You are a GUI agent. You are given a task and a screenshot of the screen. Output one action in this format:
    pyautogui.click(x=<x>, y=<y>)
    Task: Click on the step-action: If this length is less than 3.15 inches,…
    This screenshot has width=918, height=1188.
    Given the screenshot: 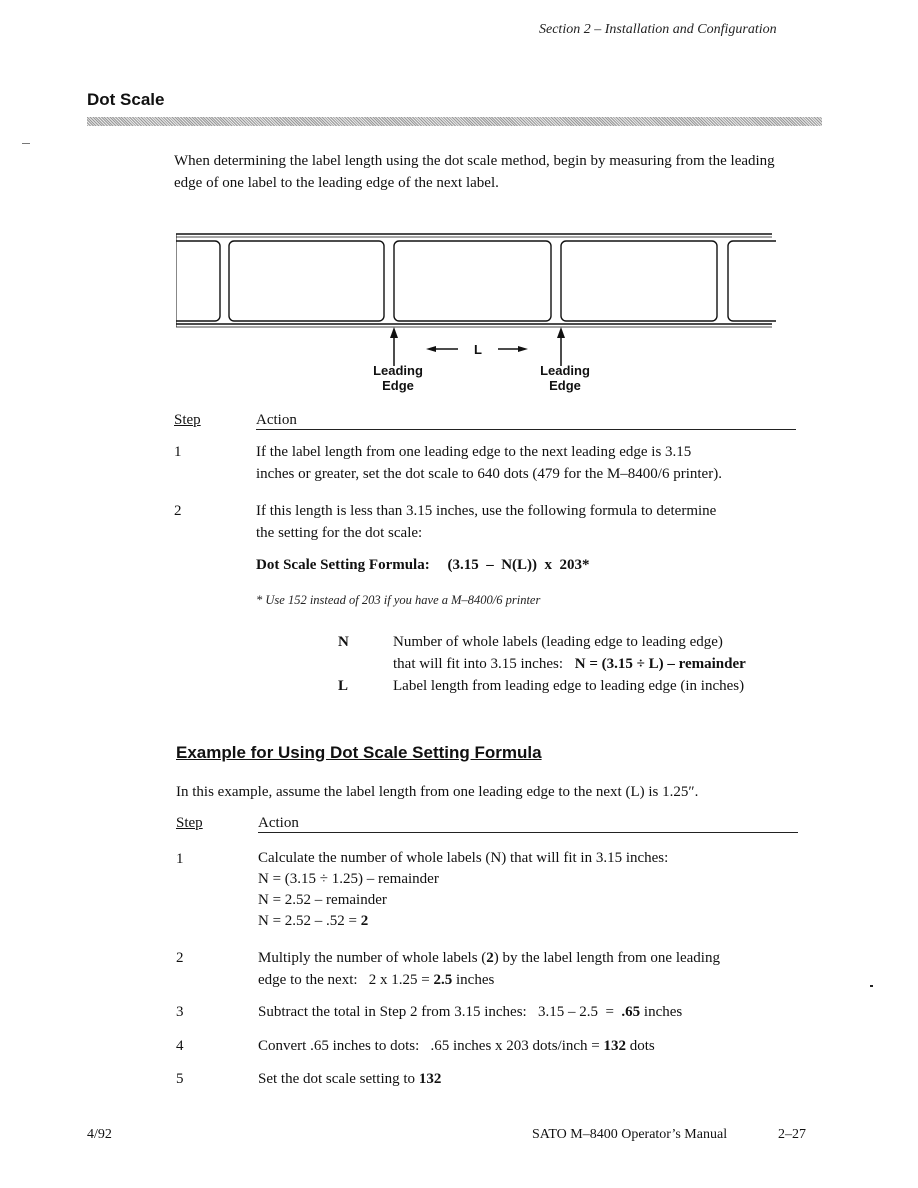 What is the action you would take?
    pyautogui.click(x=528, y=522)
    